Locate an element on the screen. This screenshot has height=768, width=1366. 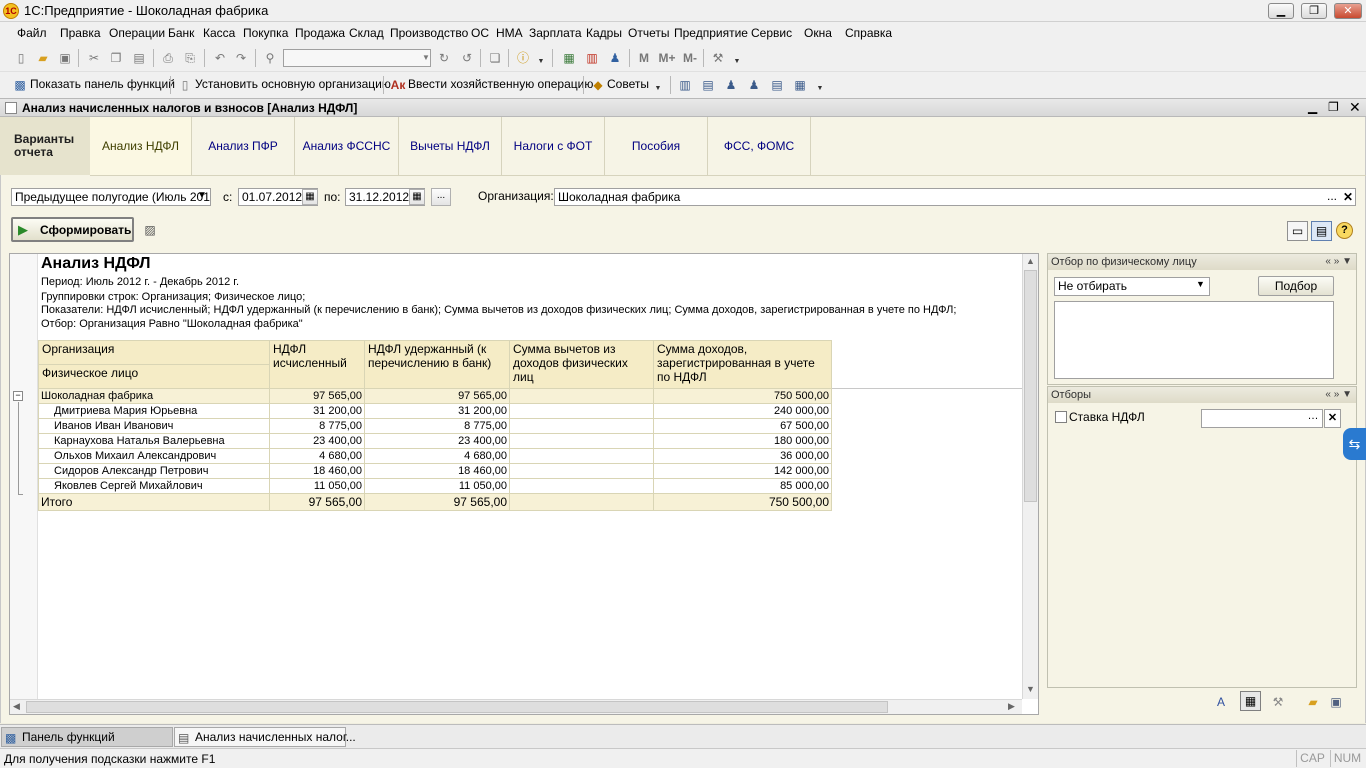
ndfl-rate-checkbox is located at coordinates (1061, 417).